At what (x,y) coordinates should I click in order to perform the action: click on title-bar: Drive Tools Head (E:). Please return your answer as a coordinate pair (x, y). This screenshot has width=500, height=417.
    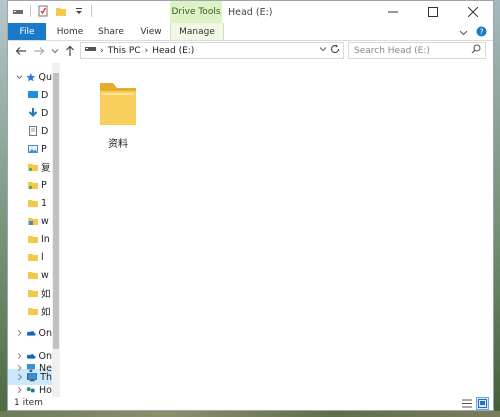
    Looking at the image, I should click on (250, 12).